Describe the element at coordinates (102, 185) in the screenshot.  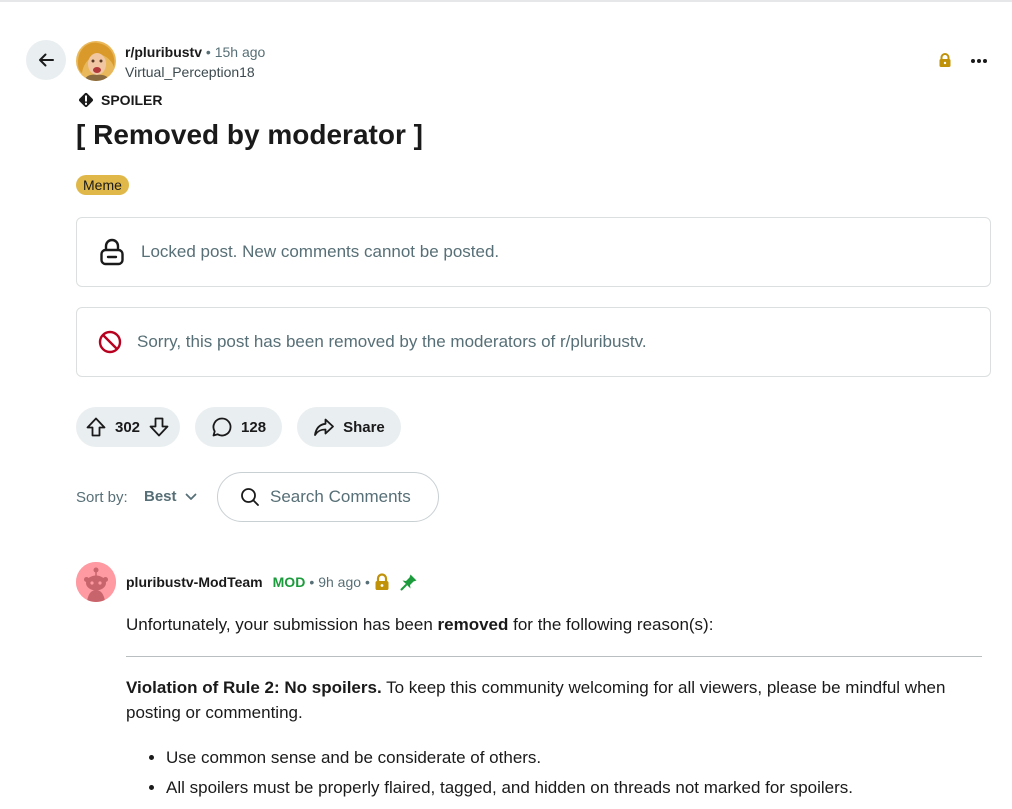
I see `post-flair: Meme` at that location.